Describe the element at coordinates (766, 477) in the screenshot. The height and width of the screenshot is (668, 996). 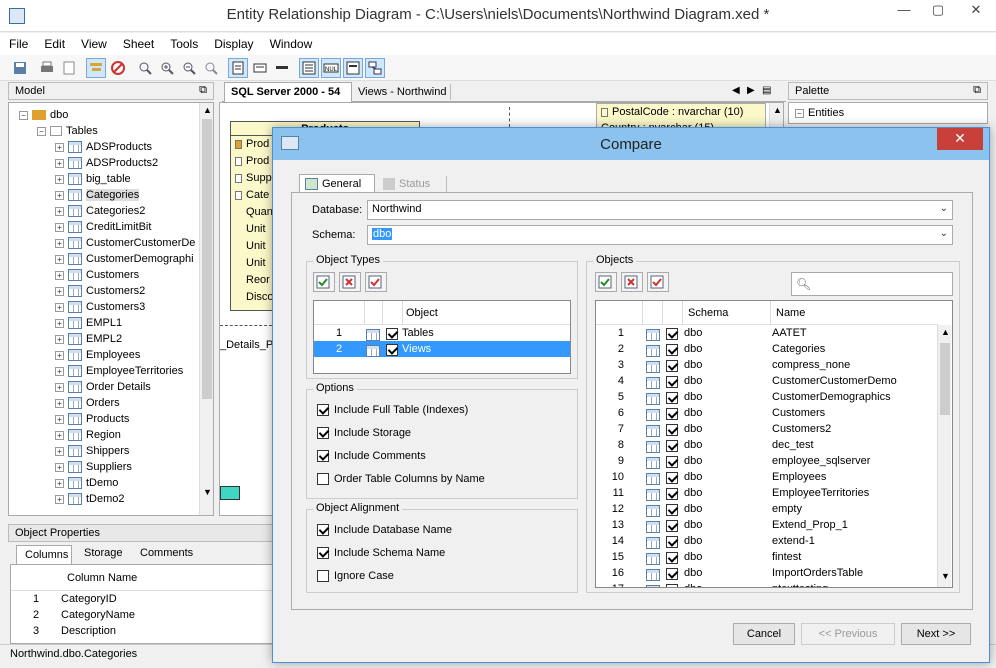
I see `object-row: 10 dbo Employees` at that location.